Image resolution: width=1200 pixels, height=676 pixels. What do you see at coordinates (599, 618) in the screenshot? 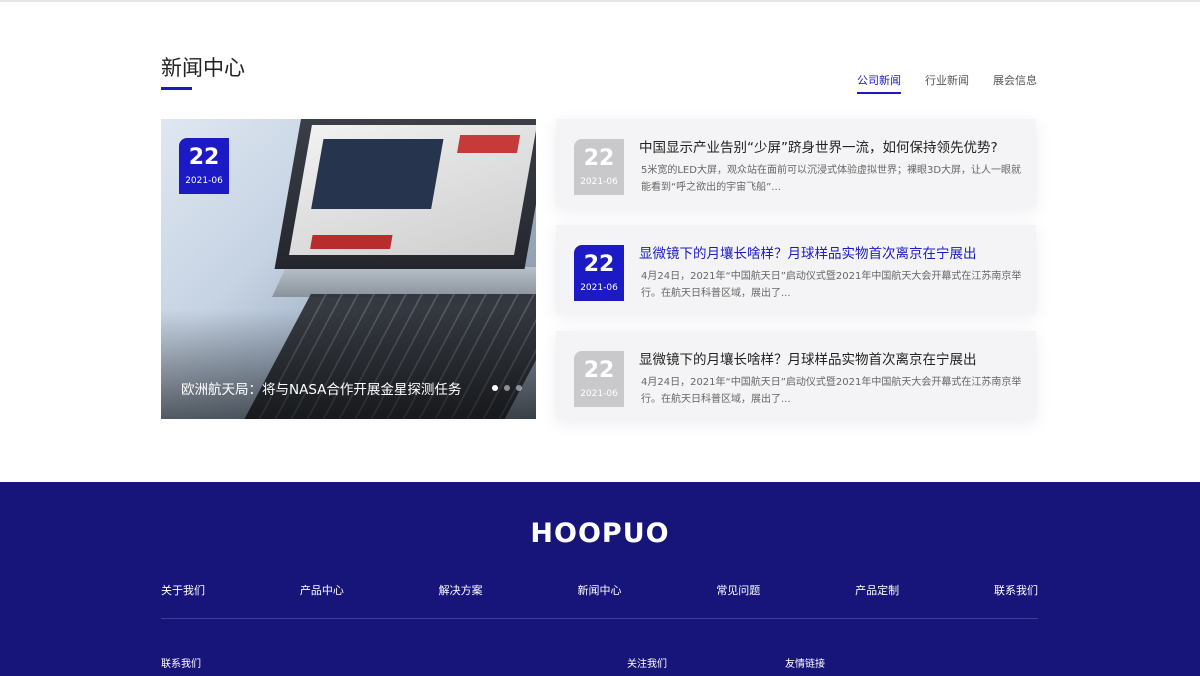
I see `footer-divider` at bounding box center [599, 618].